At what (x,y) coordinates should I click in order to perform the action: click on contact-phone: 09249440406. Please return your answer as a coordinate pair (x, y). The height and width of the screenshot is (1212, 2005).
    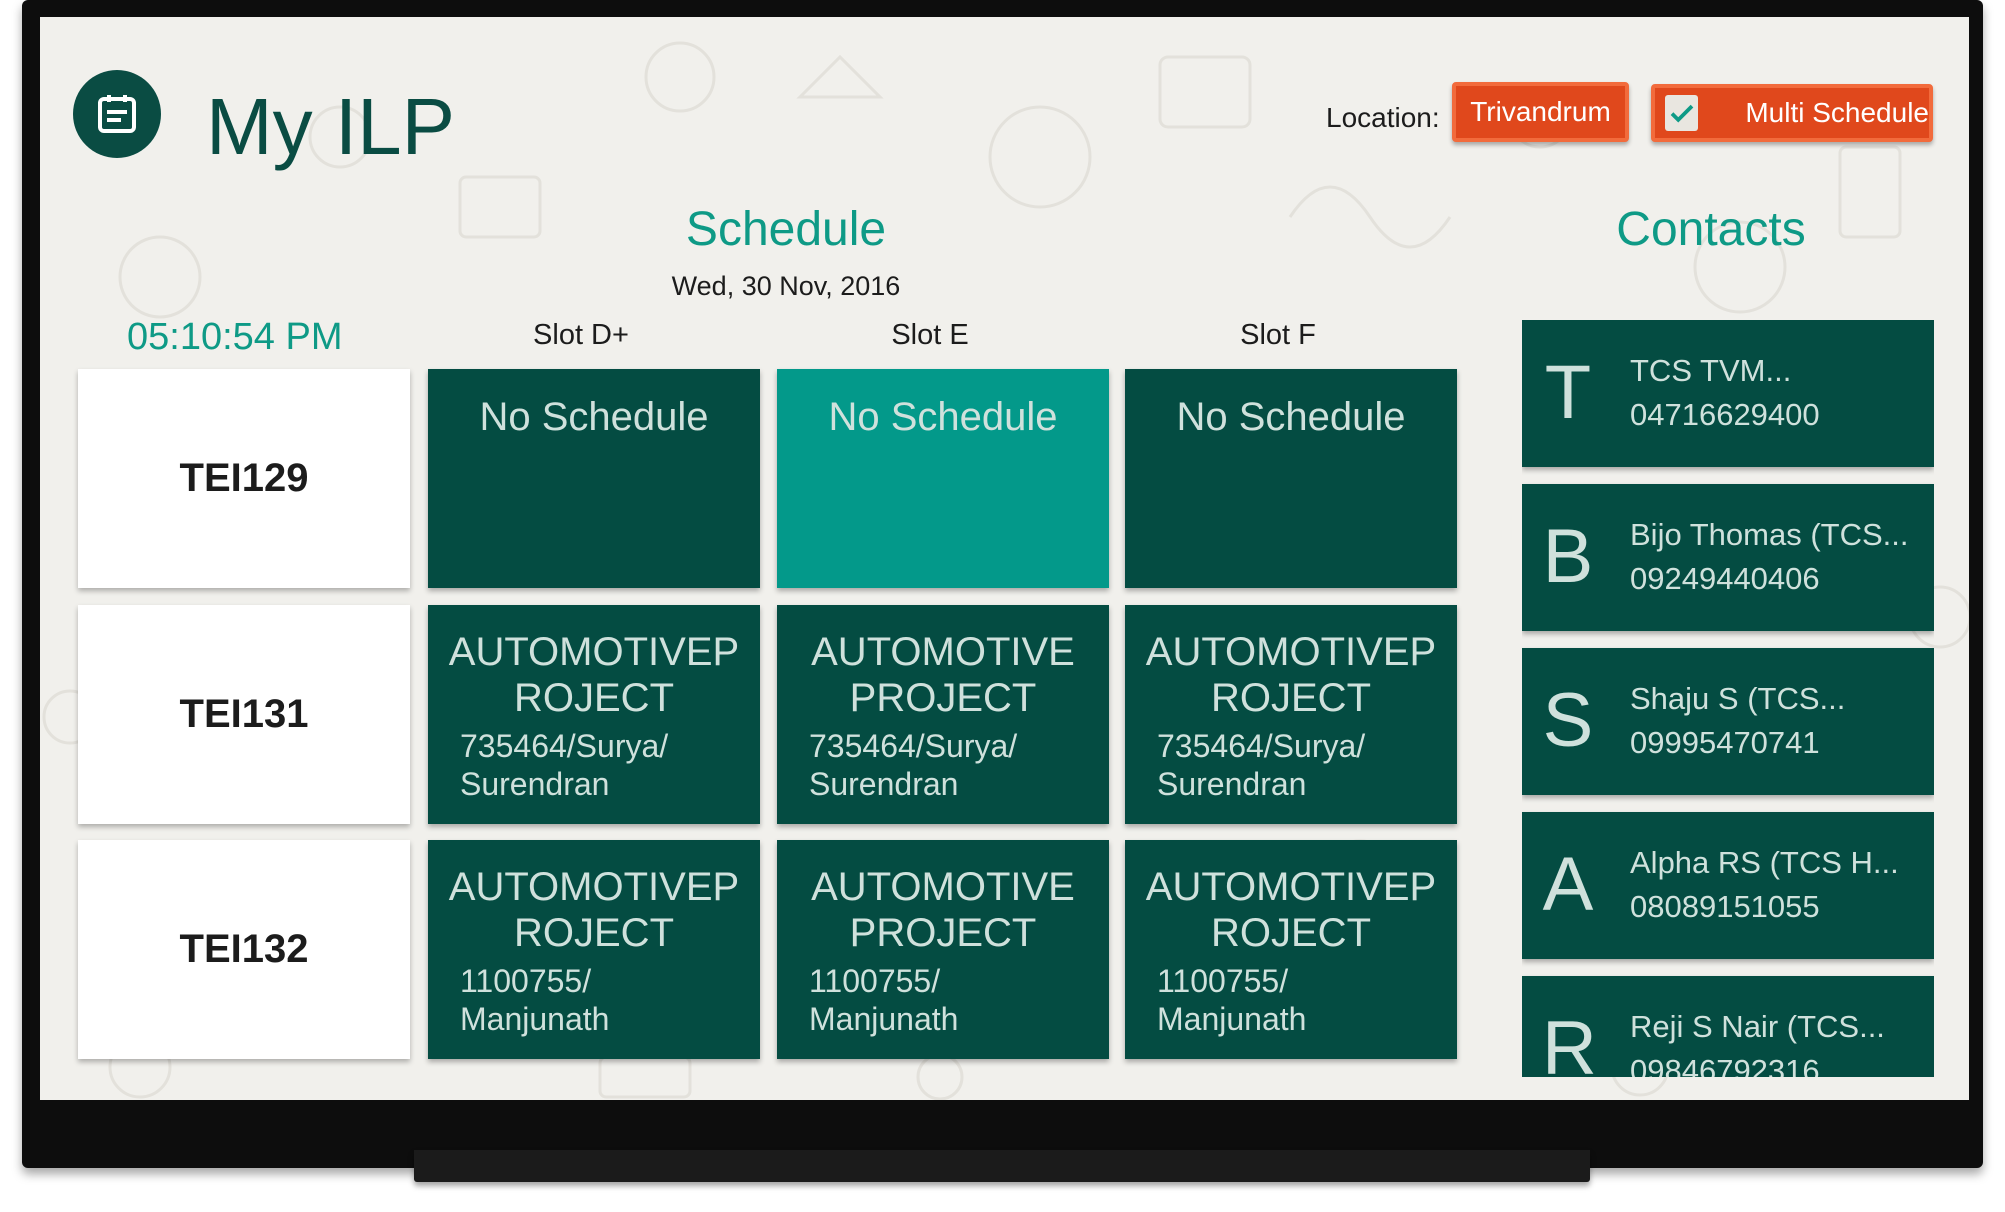
    Looking at the image, I should click on (1725, 578).